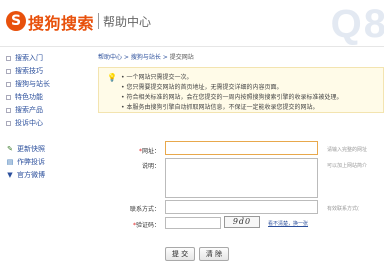 Image resolution: width=384 pixels, height=277 pixels. What do you see at coordinates (347, 166) in the screenshot?
I see `description-hint: 可以加上网站简介` at bounding box center [347, 166].